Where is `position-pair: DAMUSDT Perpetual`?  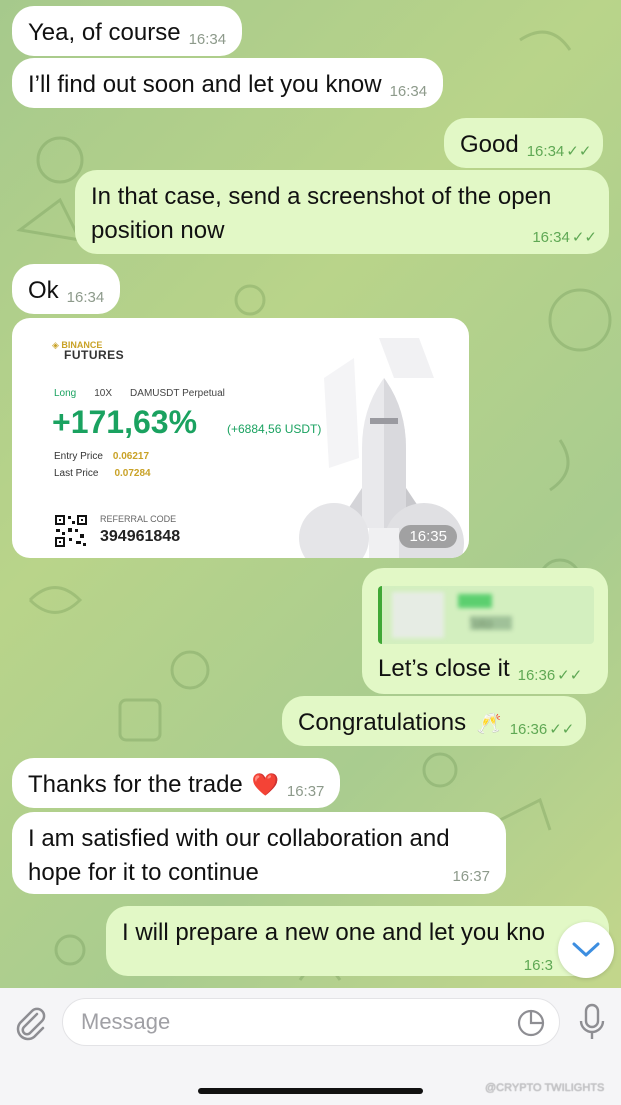
position-pair: DAMUSDT Perpetual is located at coordinates (177, 393).